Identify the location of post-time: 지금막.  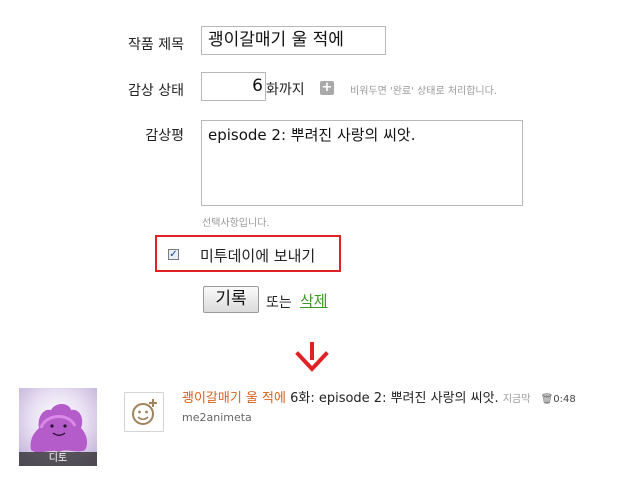
(516, 399).